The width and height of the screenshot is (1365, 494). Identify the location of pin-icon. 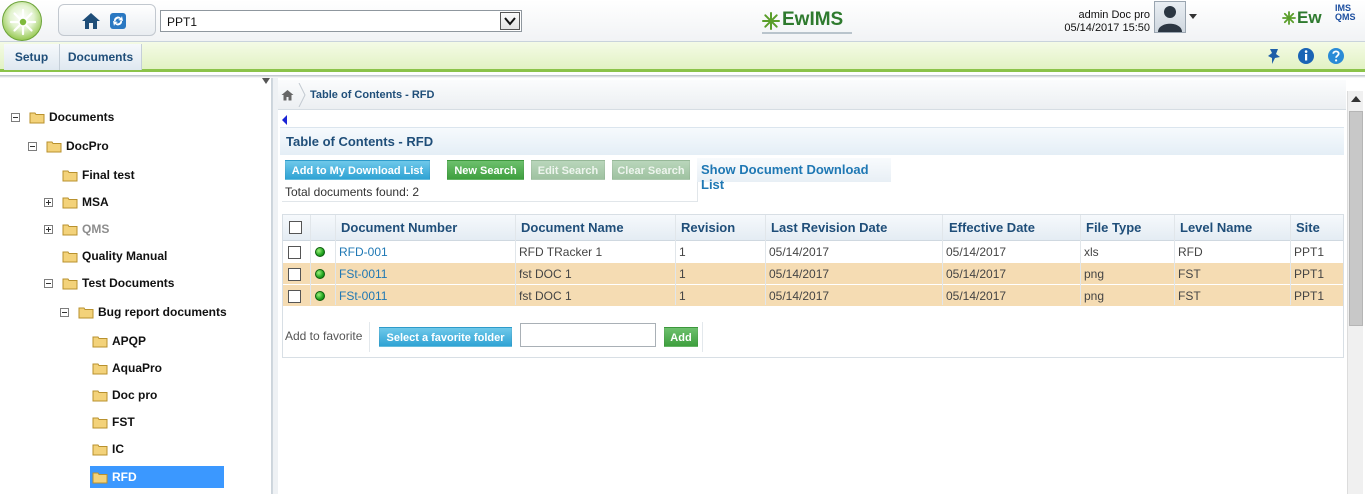
(1275, 56).